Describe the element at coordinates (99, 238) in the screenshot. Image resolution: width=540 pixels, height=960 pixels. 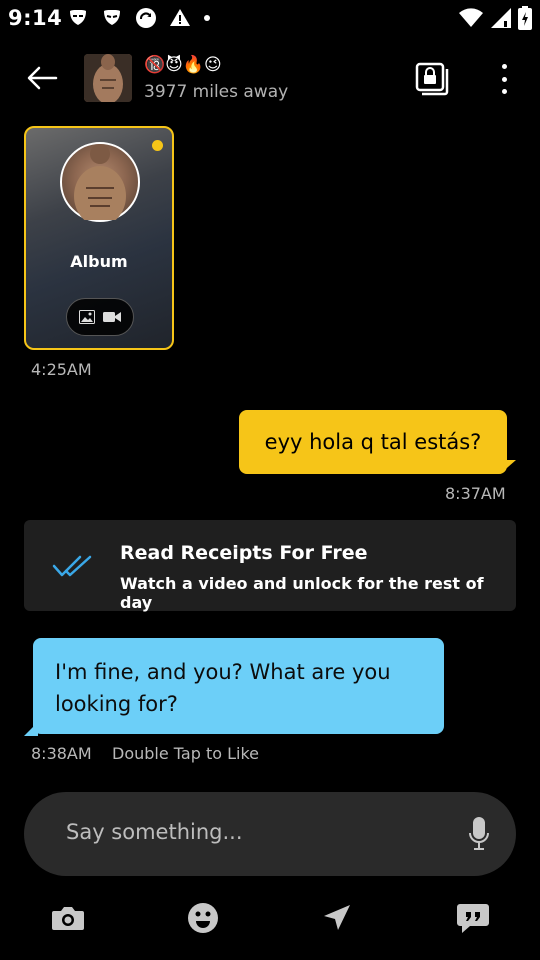
I see `shared-album-card: Album` at that location.